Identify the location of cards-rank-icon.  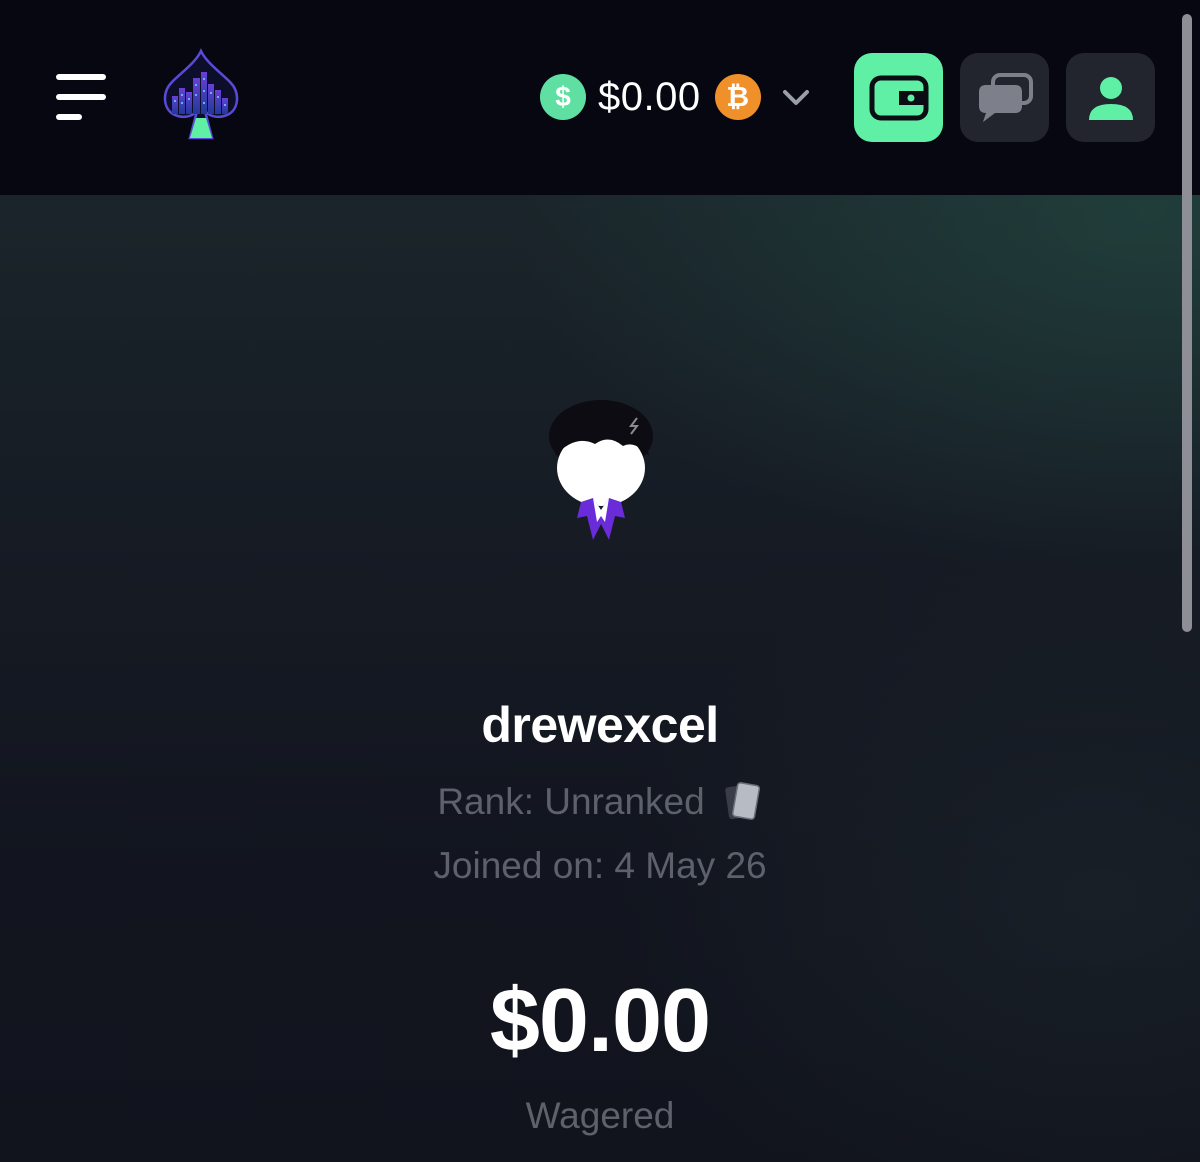
(742, 801).